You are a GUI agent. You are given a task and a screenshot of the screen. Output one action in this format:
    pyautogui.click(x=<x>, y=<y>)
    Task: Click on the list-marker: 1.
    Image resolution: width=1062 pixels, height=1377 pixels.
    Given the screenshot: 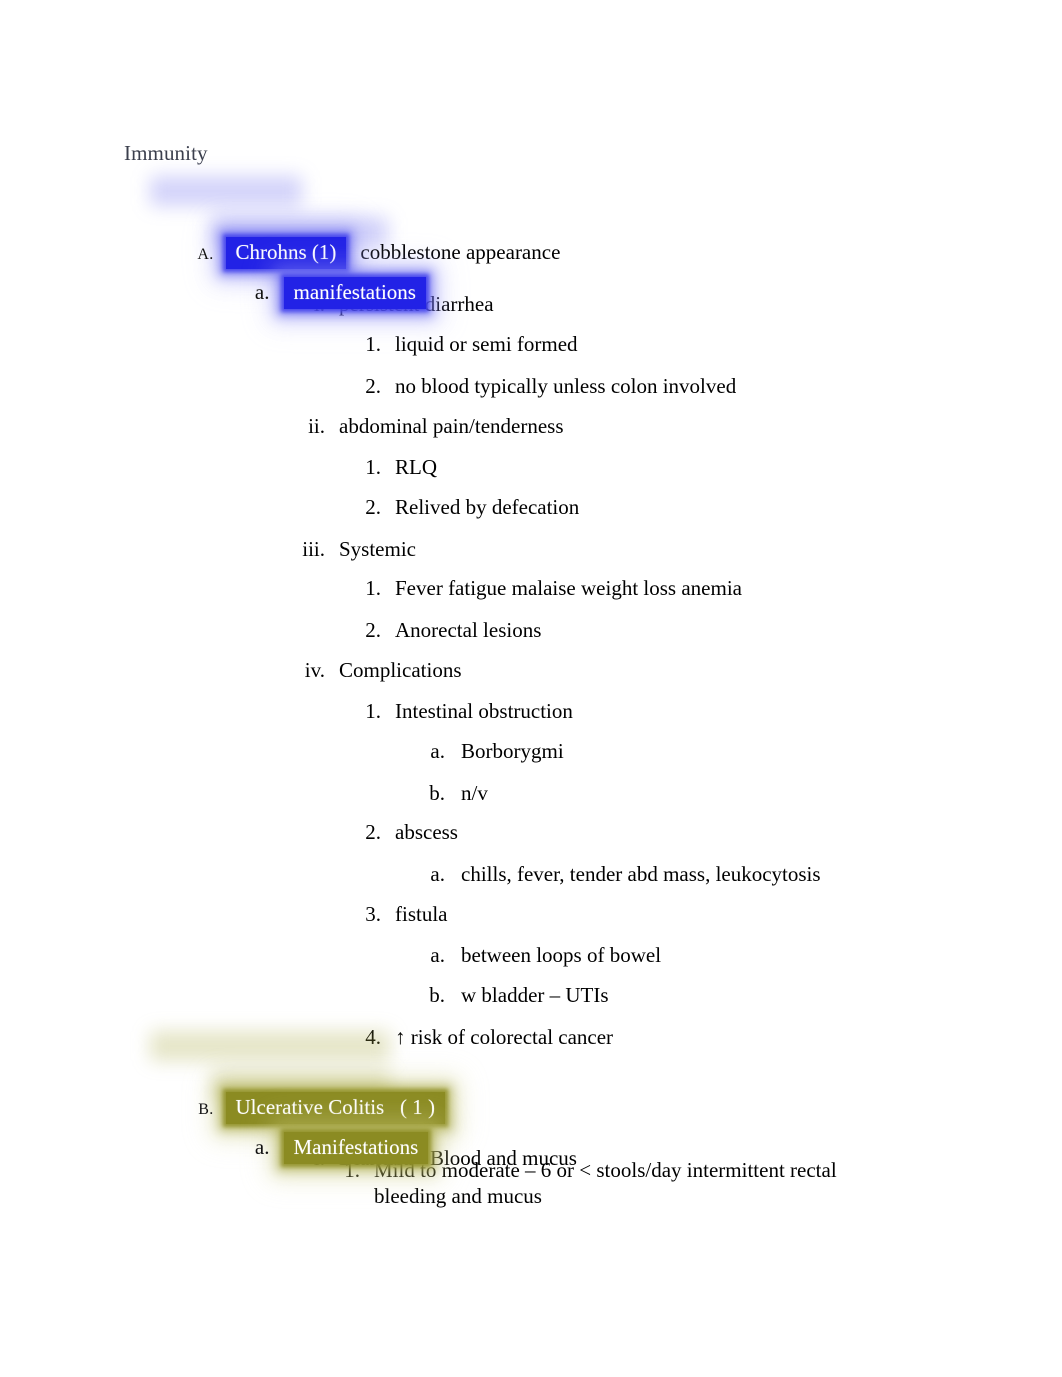 What is the action you would take?
    pyautogui.click(x=373, y=711)
    